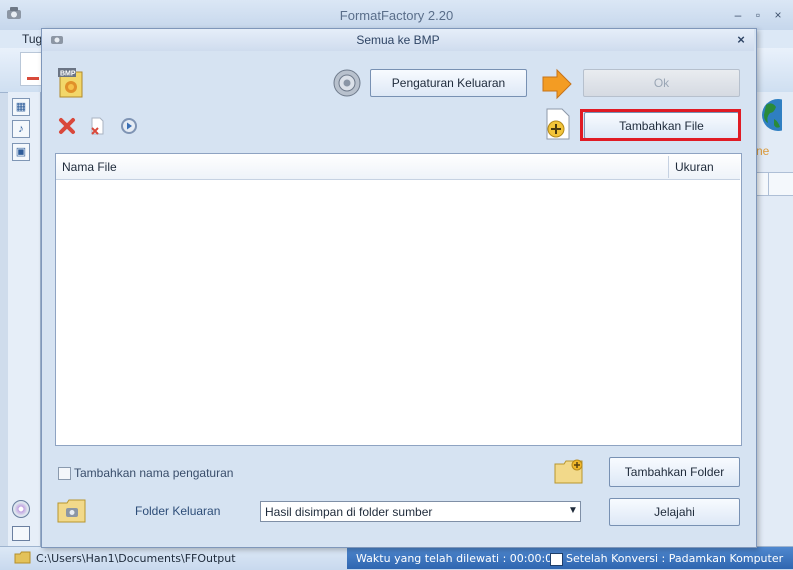 This screenshot has height=570, width=793. Describe the element at coordinates (89, 167) in the screenshot. I see `column-header-file-name: Nama File` at that location.